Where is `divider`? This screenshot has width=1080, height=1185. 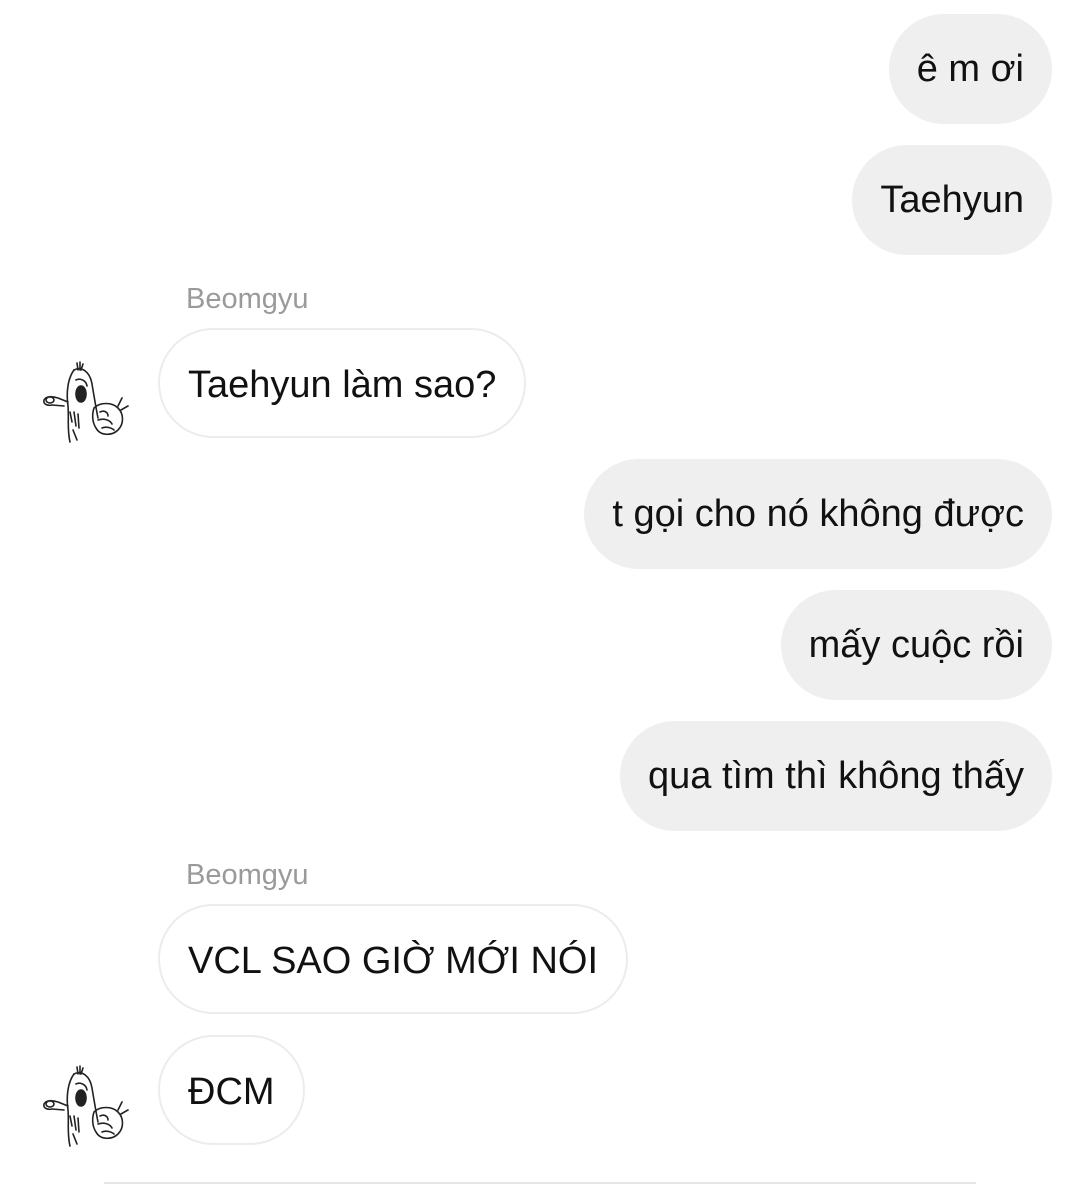
divider is located at coordinates (540, 1183).